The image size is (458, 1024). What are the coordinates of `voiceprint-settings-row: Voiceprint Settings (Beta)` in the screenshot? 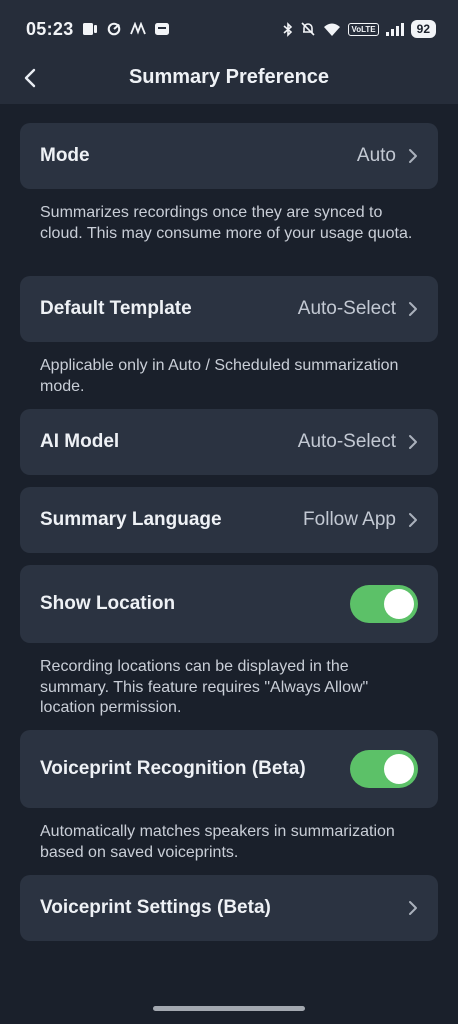 It's located at (229, 908).